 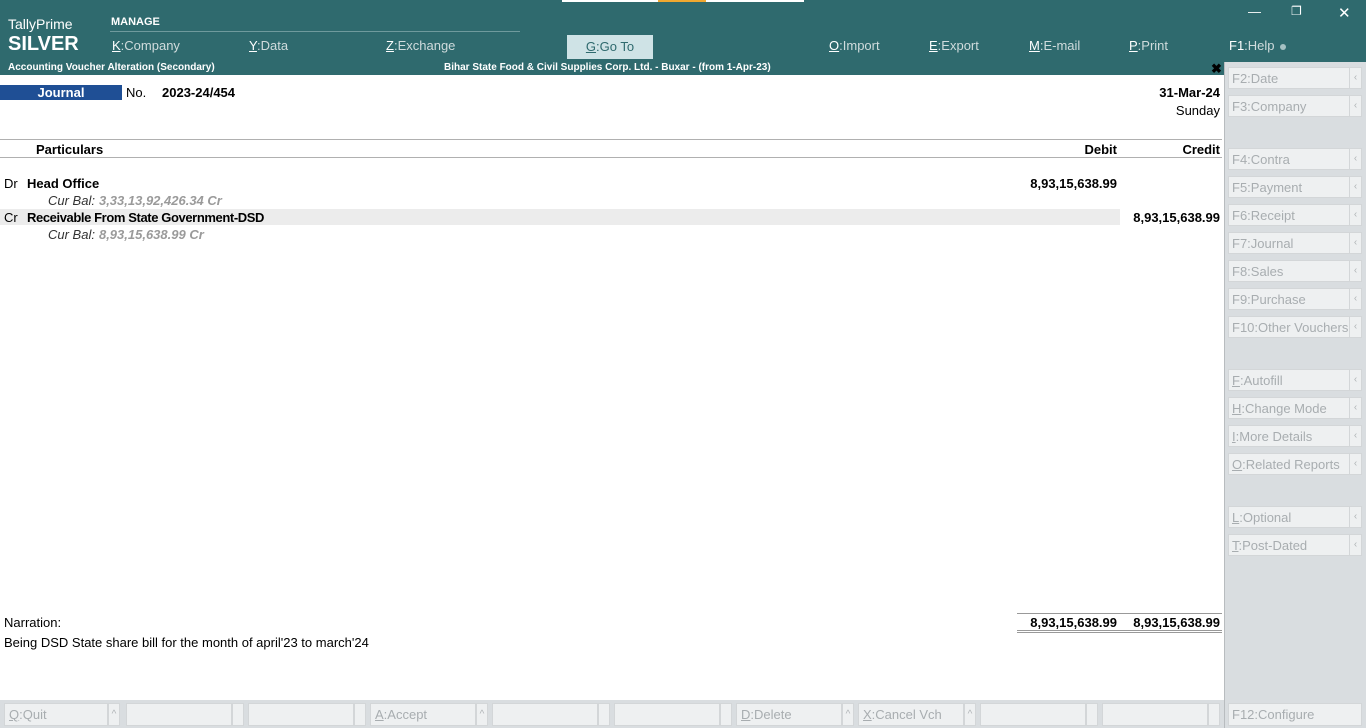 I want to click on credit-amount: 8,93,15,638.99, so click(x=1176, y=217).